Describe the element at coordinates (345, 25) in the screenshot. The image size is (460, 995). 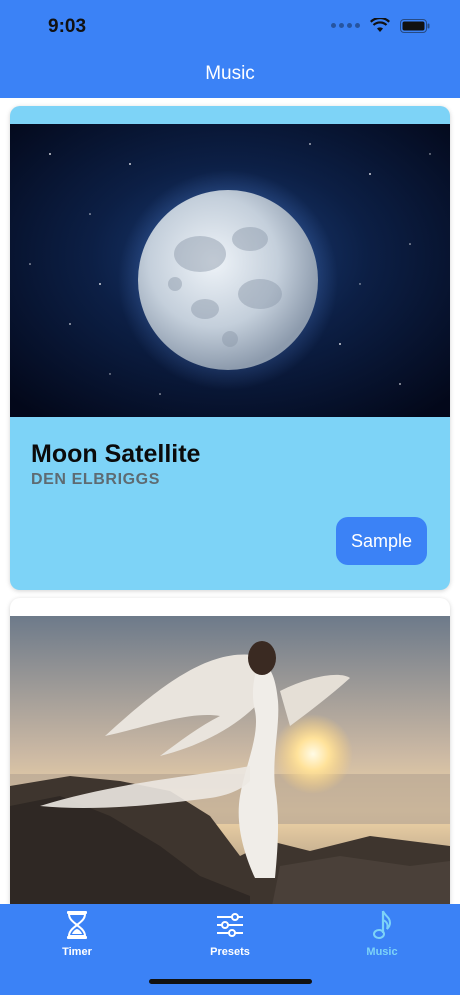
I see `cellular-signal-icon` at that location.